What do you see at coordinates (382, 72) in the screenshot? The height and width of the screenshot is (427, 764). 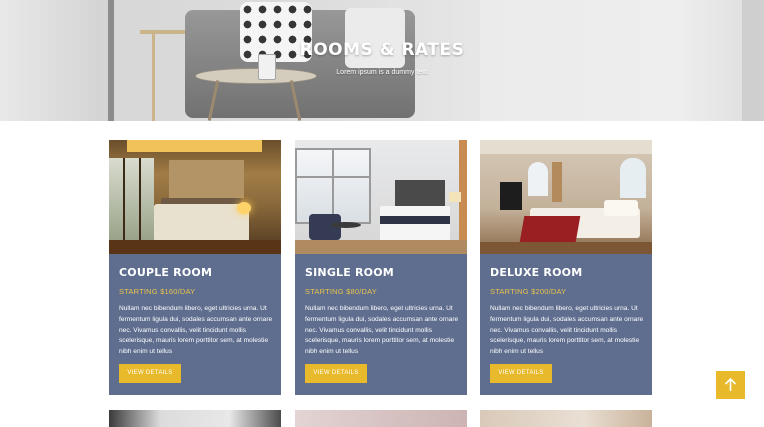 I see `page-subtitle: Lorem ipsum is a dummy text` at bounding box center [382, 72].